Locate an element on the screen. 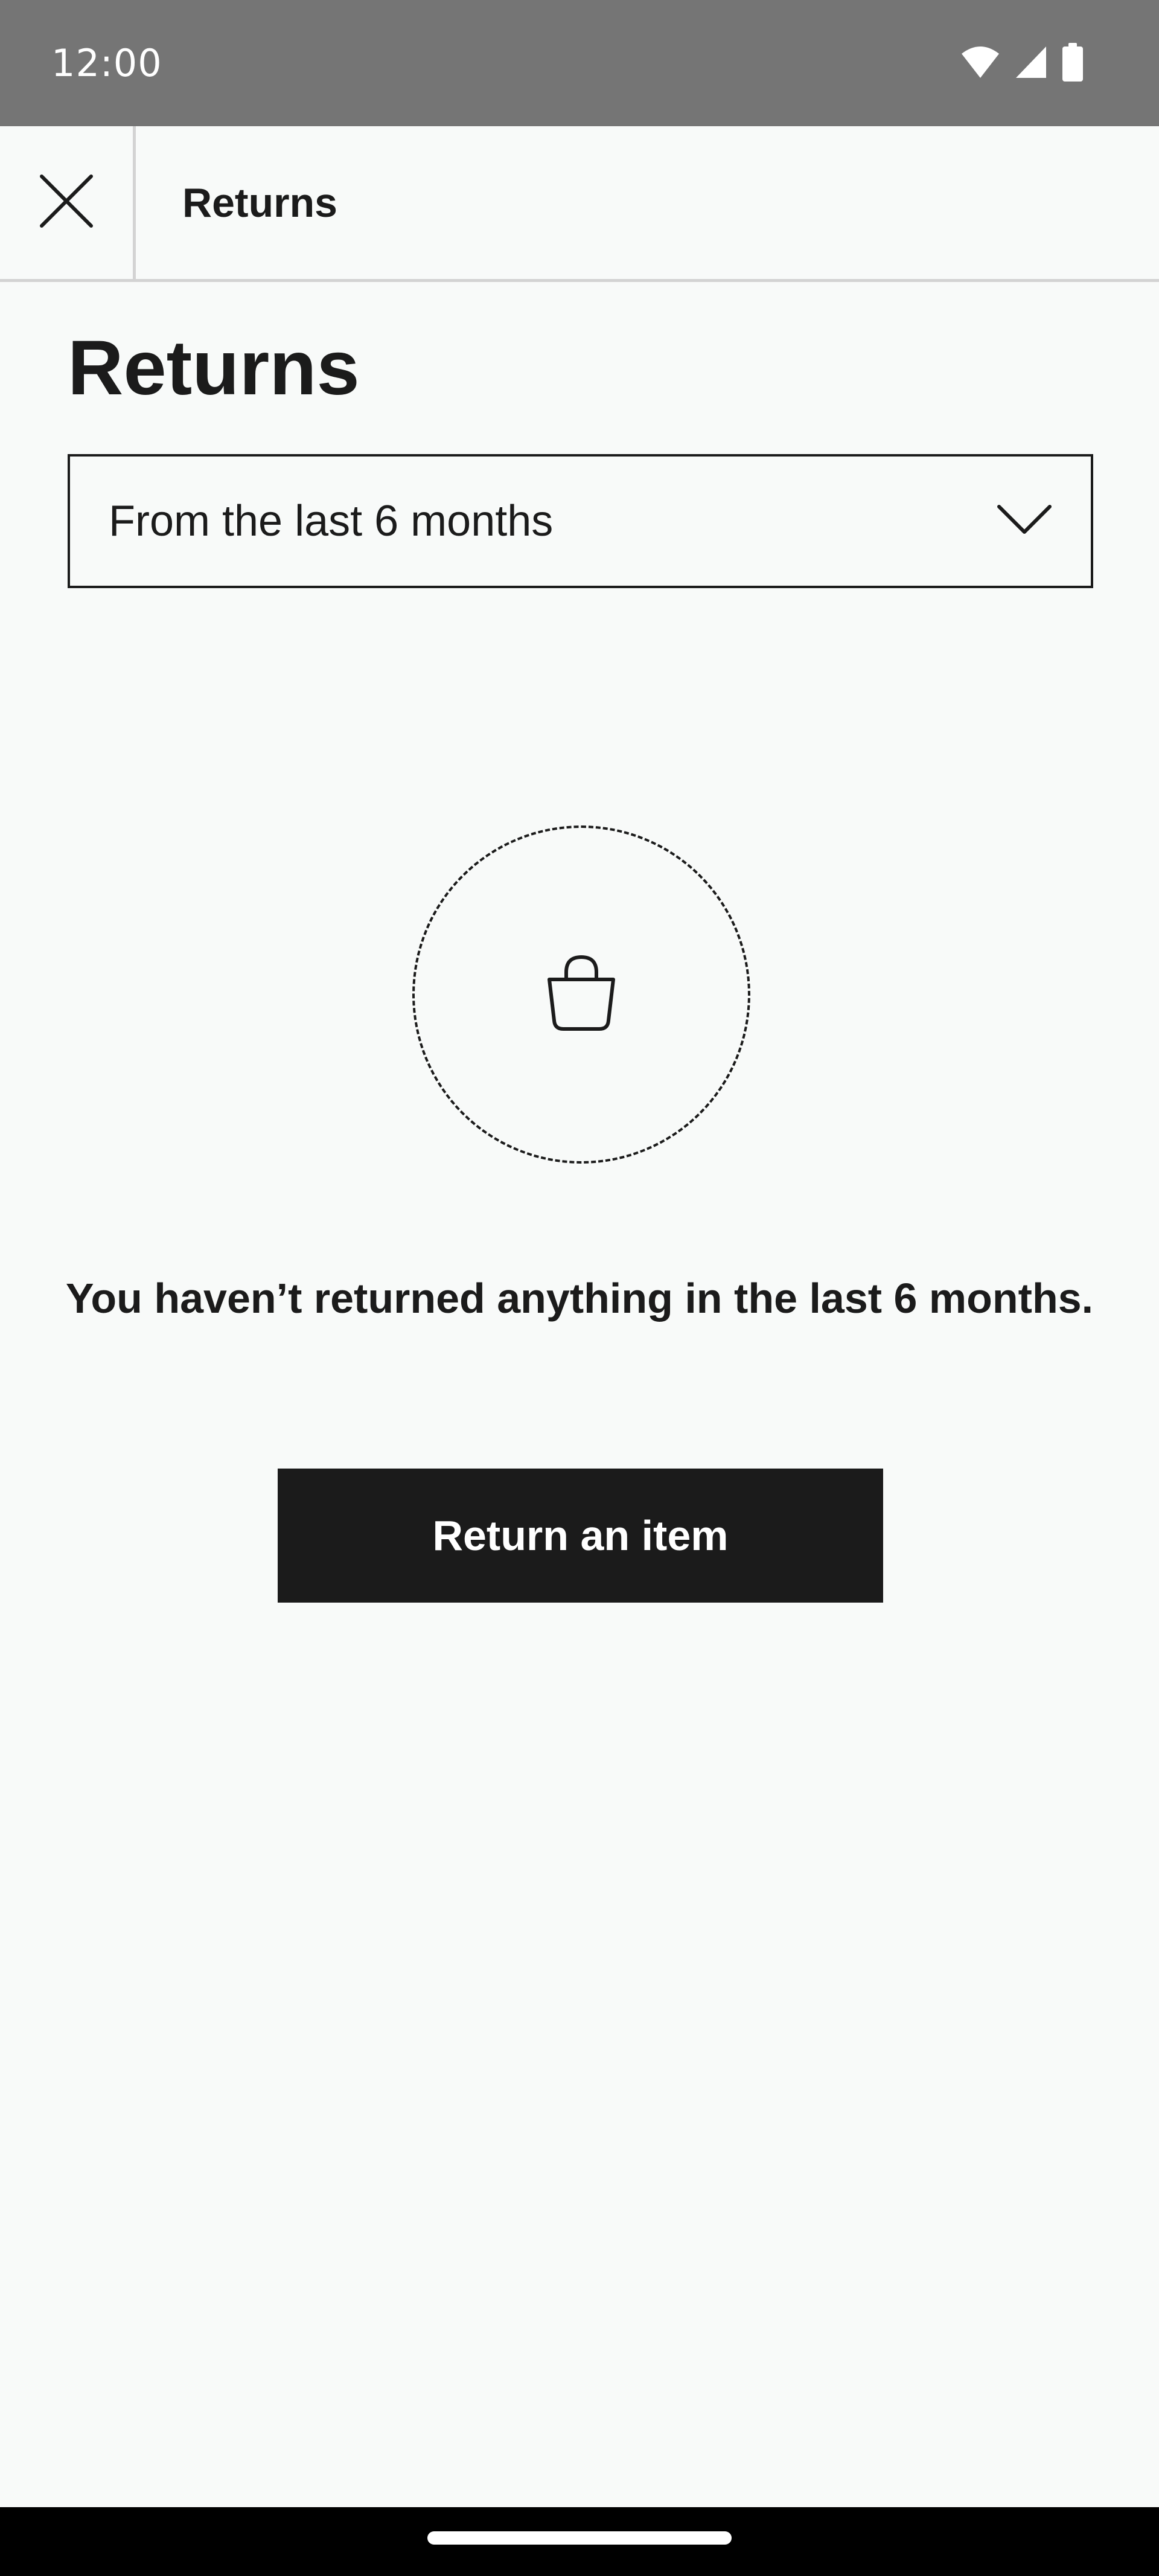 Image resolution: width=1159 pixels, height=2576 pixels. page-title: Returns is located at coordinates (214, 368).